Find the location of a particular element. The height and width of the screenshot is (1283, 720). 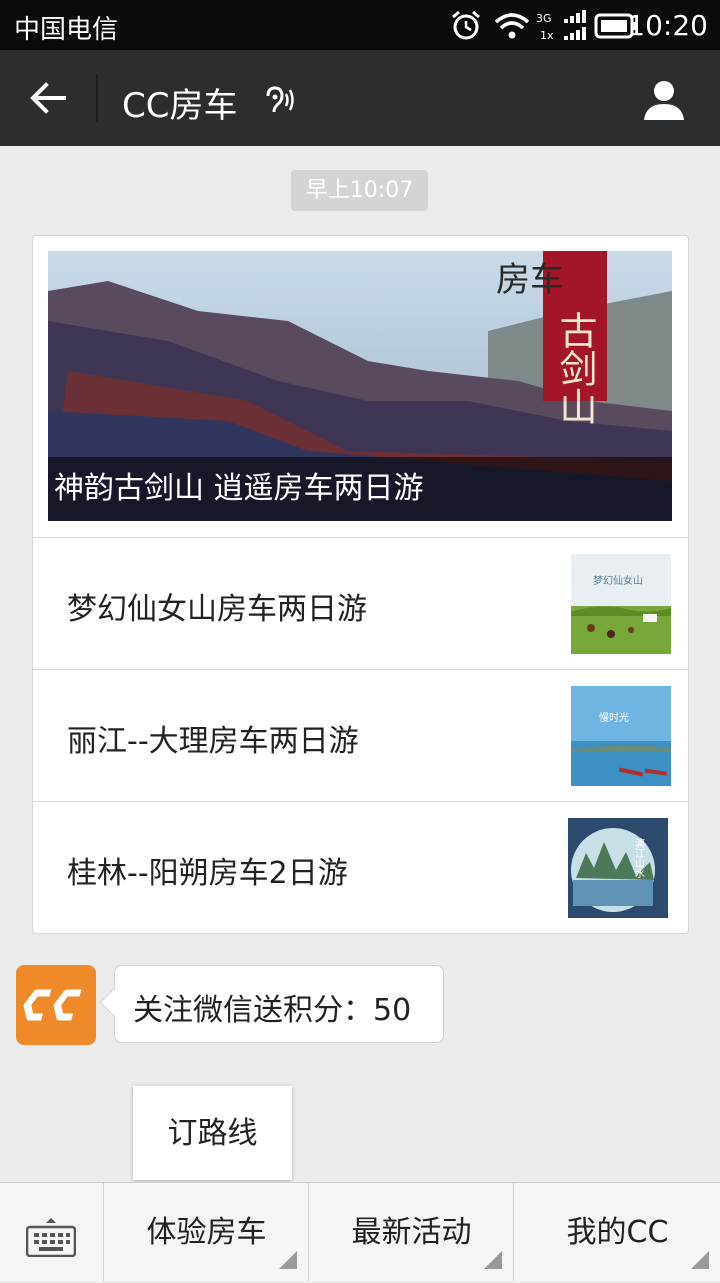

carrier-name: 中国电信 is located at coordinates (66, 30).